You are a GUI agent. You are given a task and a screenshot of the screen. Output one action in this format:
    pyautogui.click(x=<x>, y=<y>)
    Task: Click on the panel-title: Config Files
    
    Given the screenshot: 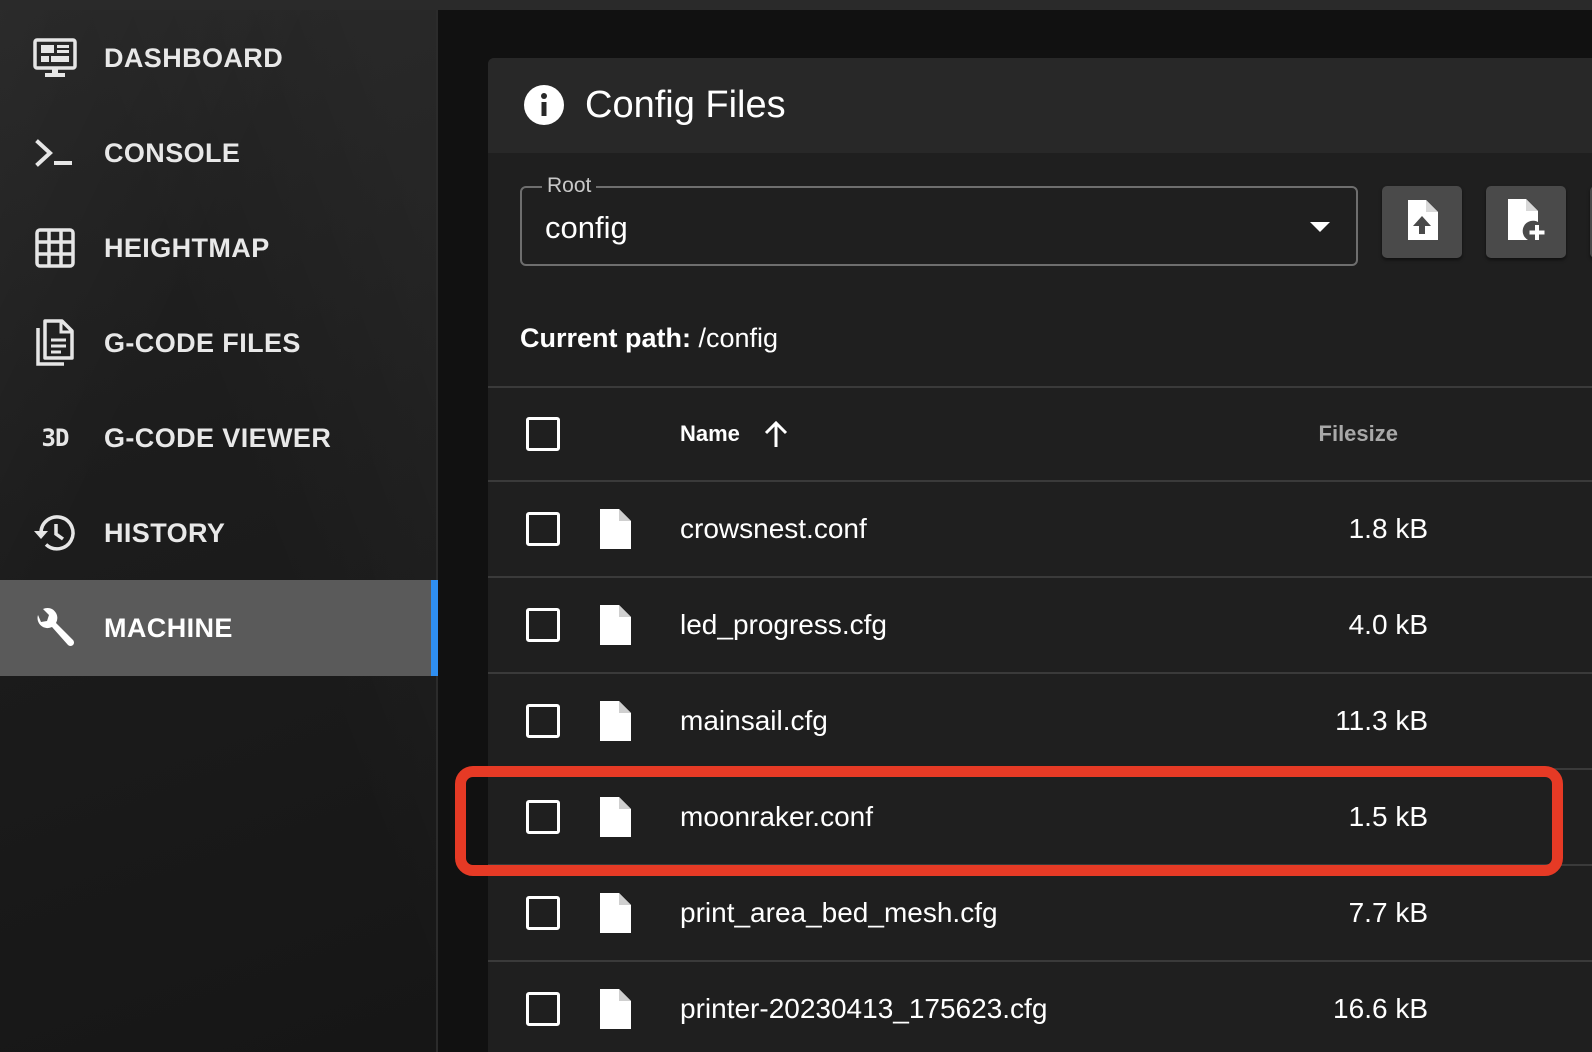 What is the action you would take?
    pyautogui.click(x=685, y=105)
    